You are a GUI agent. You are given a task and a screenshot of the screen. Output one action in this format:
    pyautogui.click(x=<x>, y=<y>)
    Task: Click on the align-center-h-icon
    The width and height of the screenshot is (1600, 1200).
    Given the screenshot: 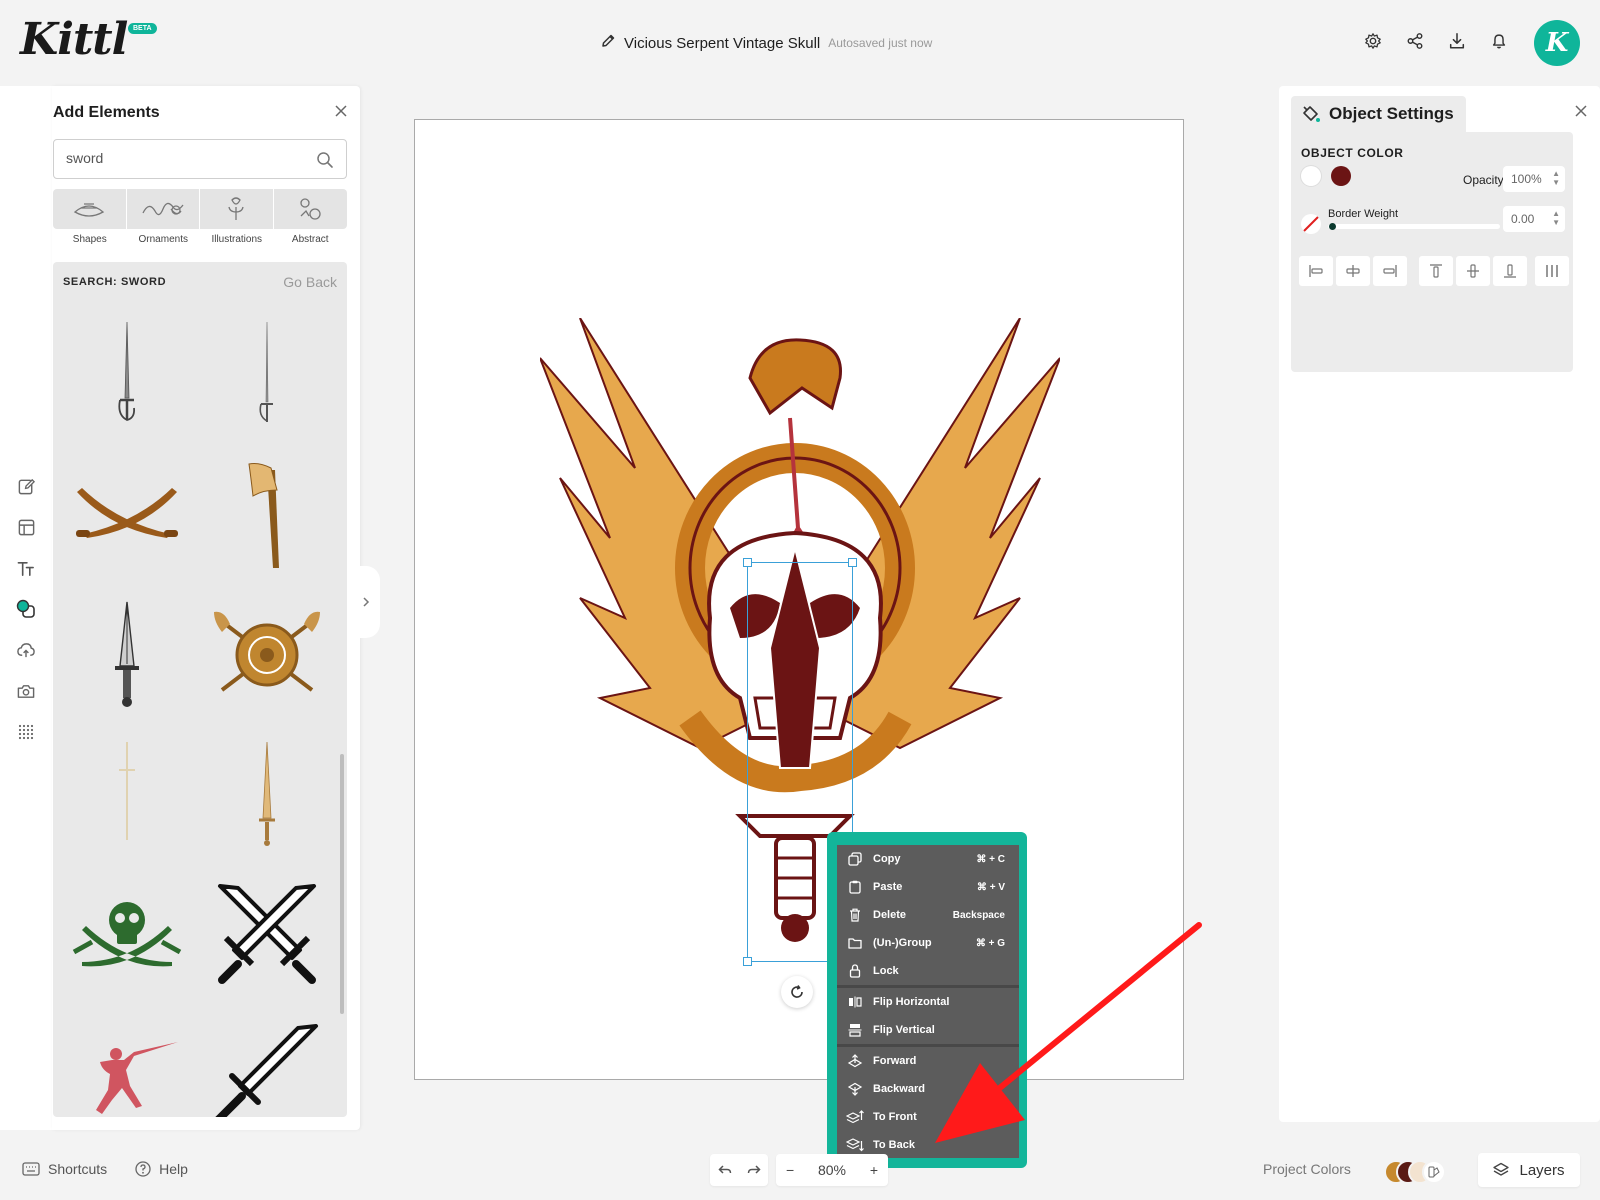 What is the action you would take?
    pyautogui.click(x=1353, y=271)
    